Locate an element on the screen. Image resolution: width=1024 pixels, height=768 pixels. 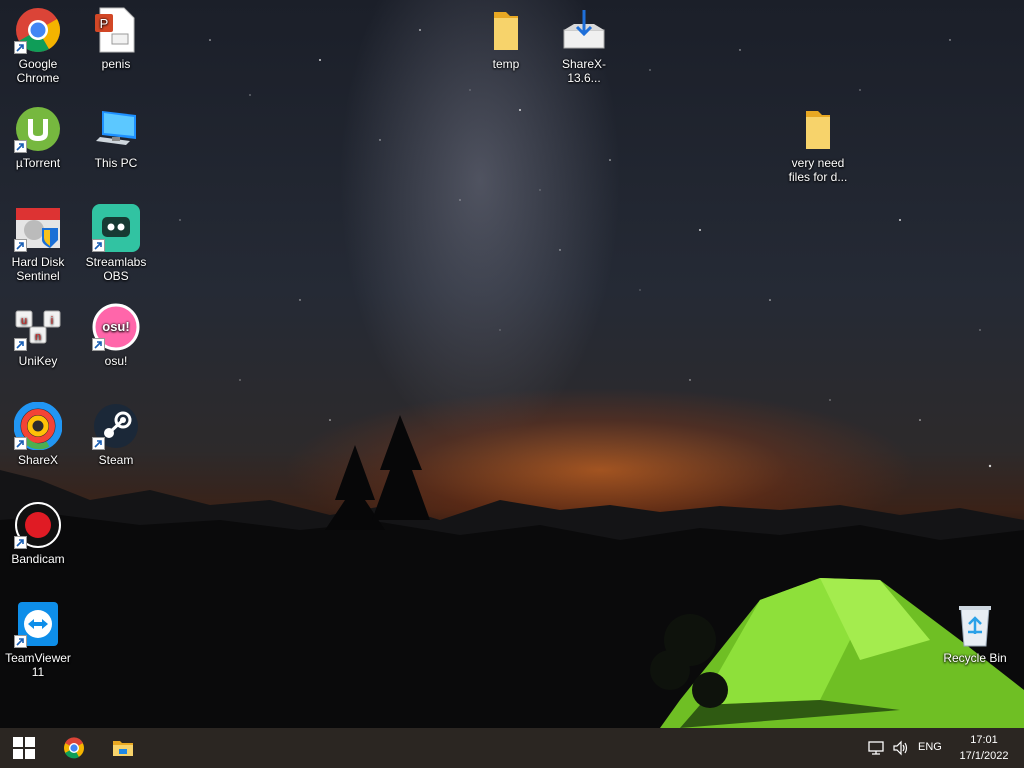
steam-icon is located at coordinates (116, 426).